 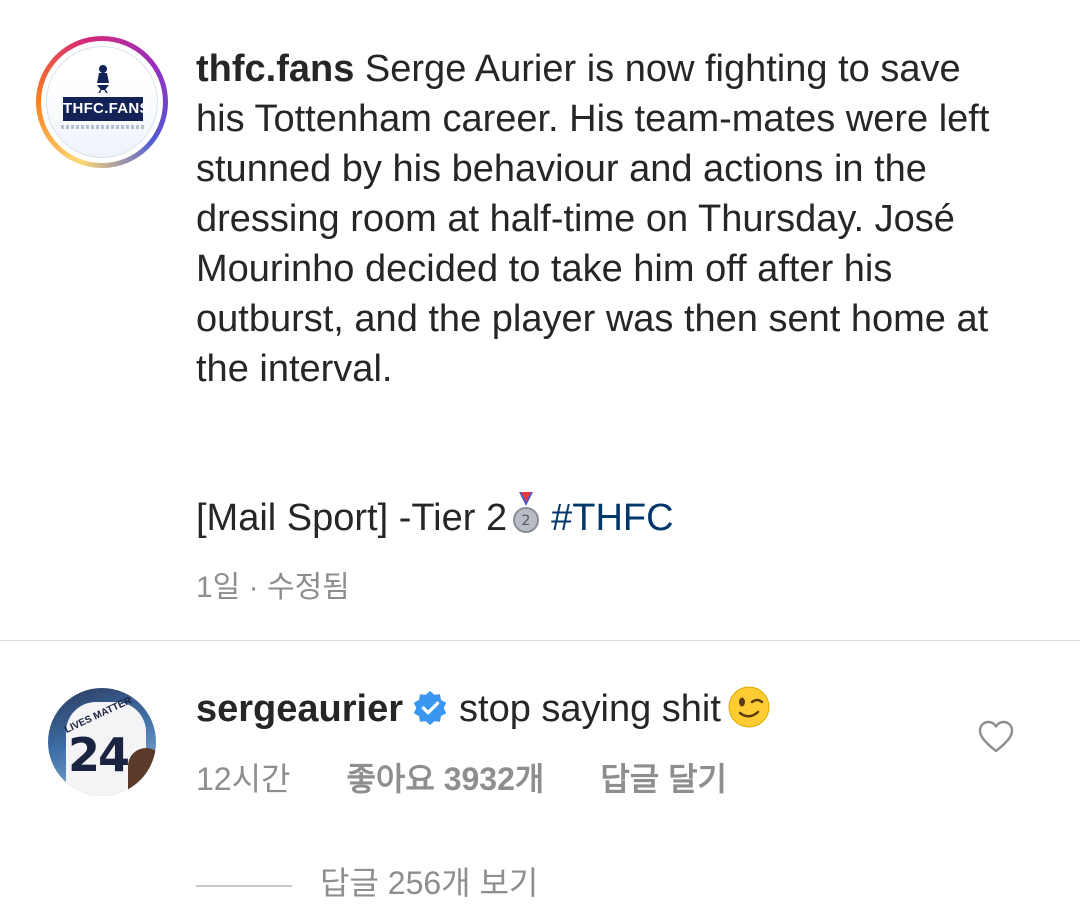 I want to click on avatar: THFC.FANS, so click(x=102, y=102).